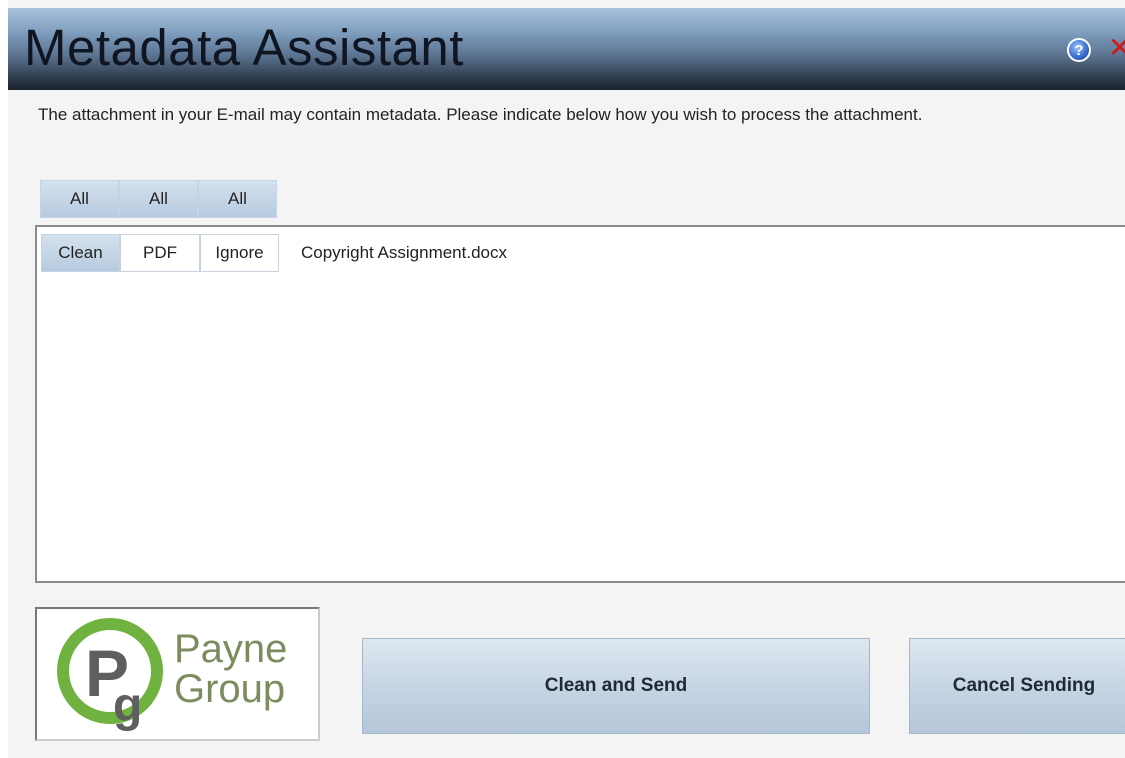  I want to click on clean-option: Clean, so click(80, 253).